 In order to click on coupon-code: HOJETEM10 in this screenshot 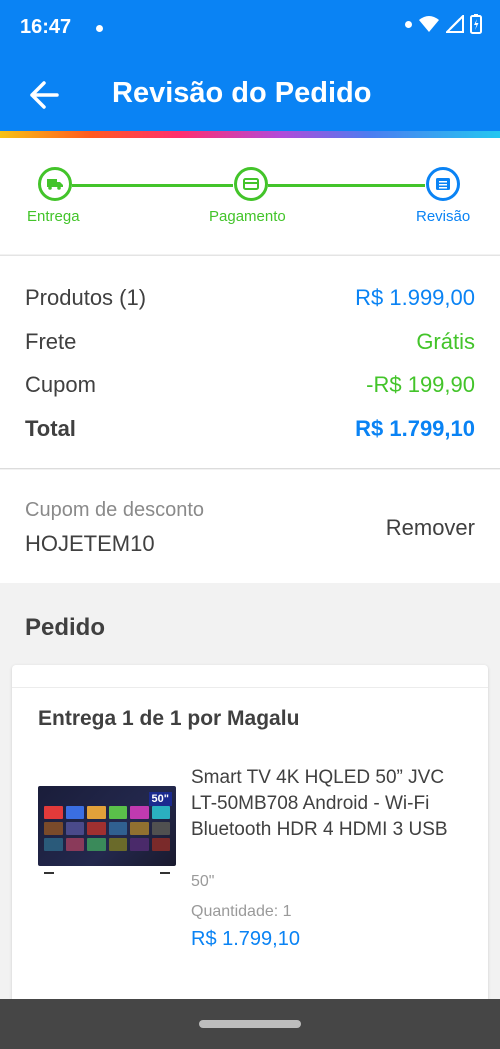, I will do `click(90, 543)`.